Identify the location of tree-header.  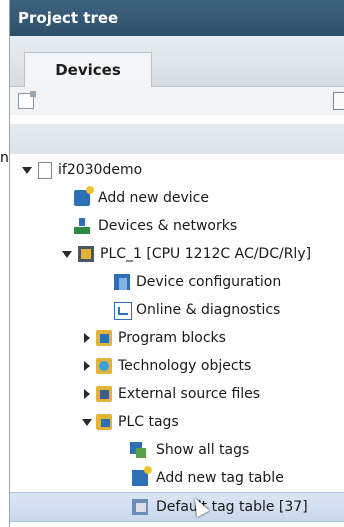
(177, 139).